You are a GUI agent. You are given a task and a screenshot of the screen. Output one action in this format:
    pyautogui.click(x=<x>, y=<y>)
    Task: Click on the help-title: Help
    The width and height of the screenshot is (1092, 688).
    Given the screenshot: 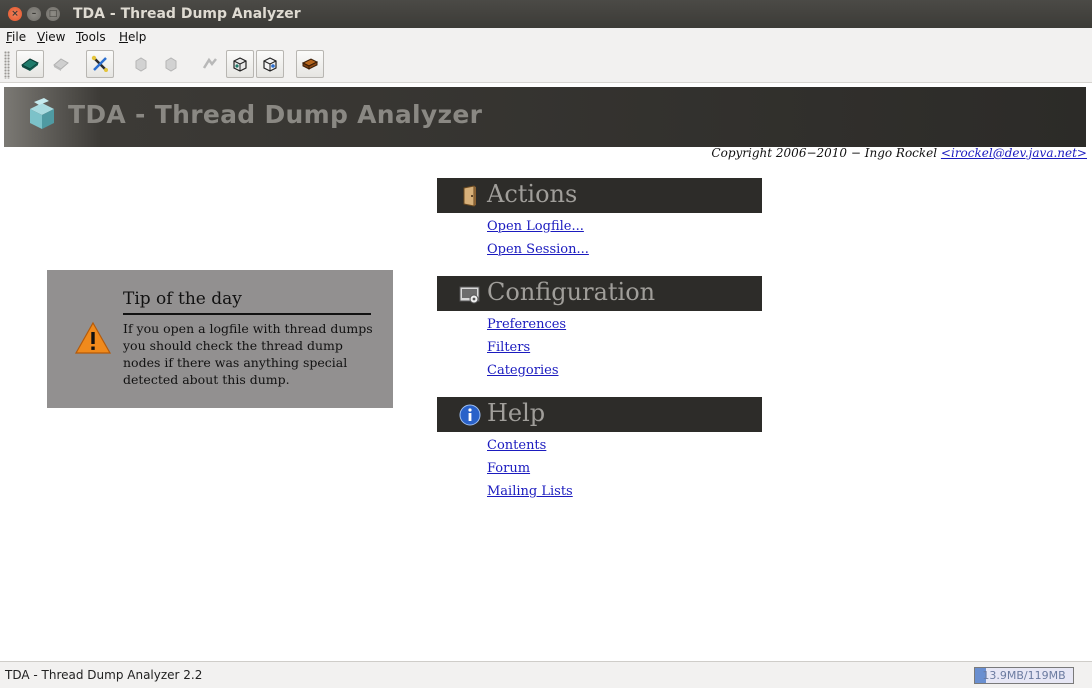 What is the action you would take?
    pyautogui.click(x=516, y=413)
    